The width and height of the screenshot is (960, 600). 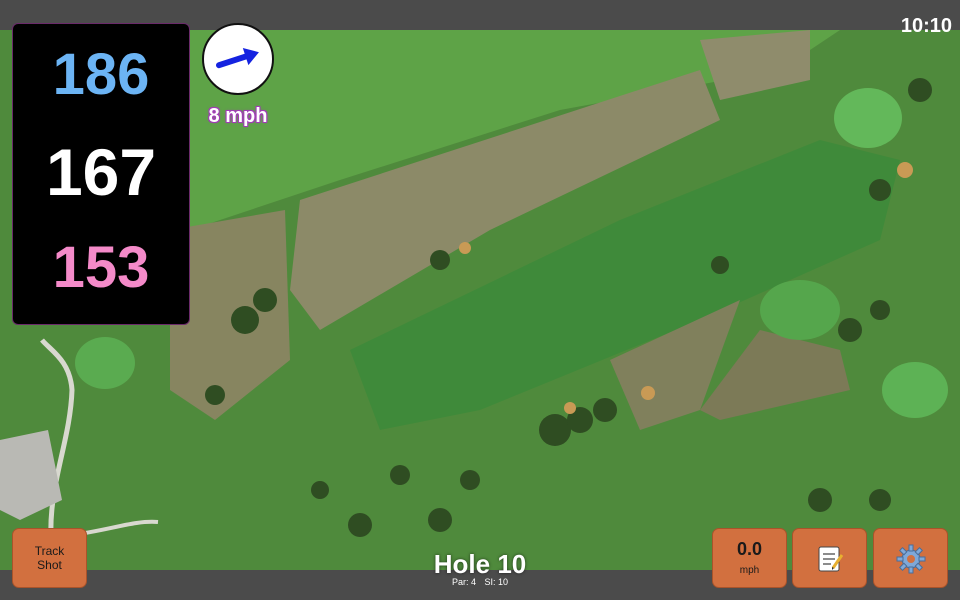 What do you see at coordinates (480, 564) in the screenshot?
I see `hole-title: Hole 10` at bounding box center [480, 564].